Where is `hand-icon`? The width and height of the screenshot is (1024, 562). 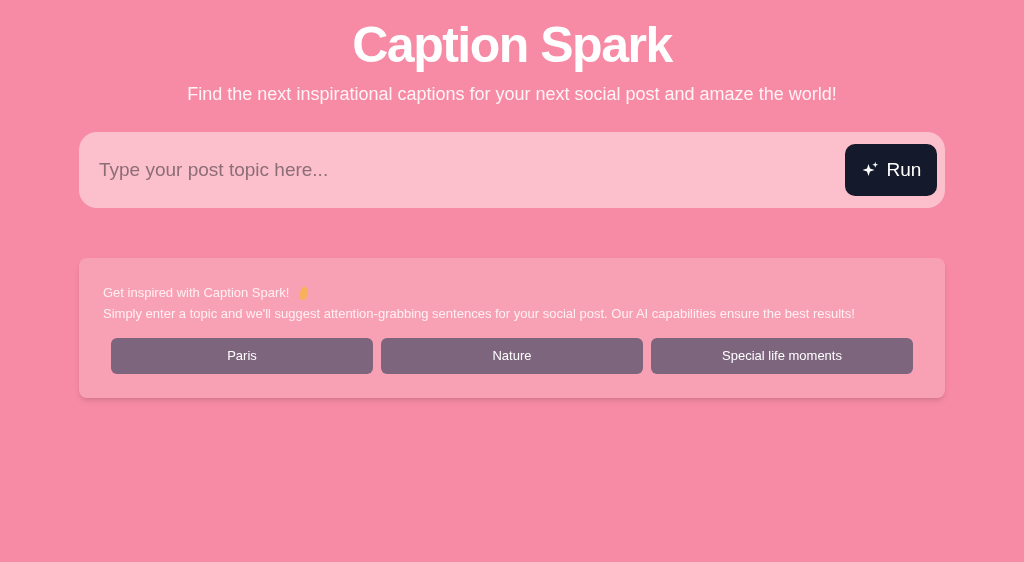 hand-icon is located at coordinates (303, 292).